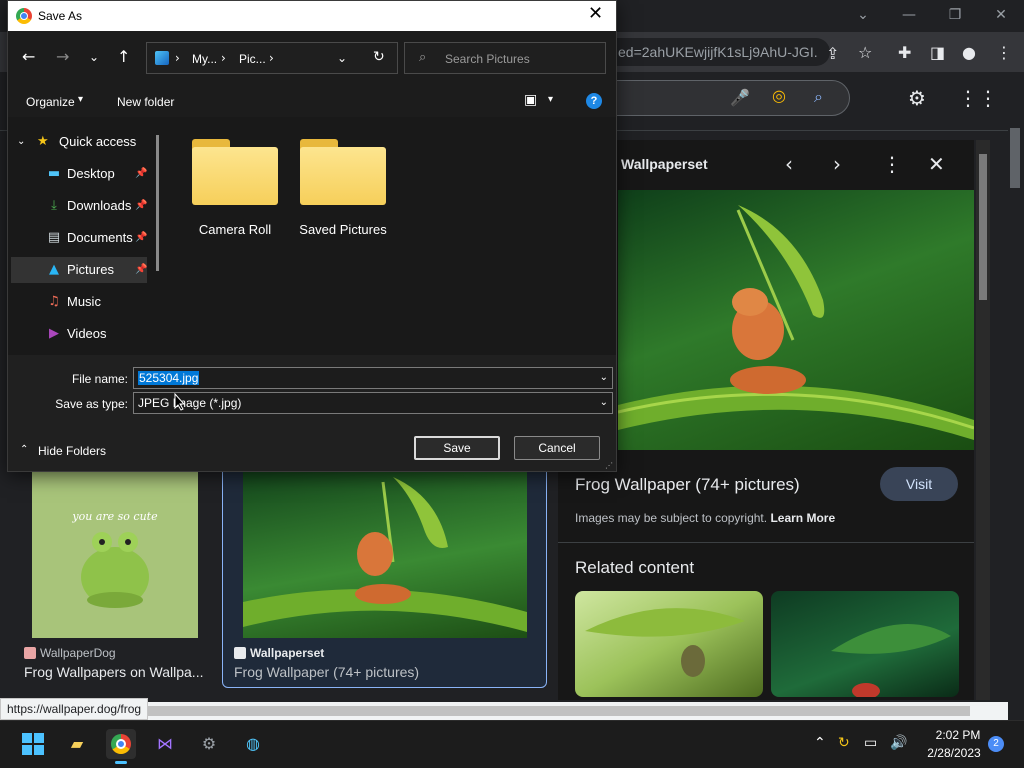 The image size is (1024, 768). Describe the element at coordinates (796, 320) in the screenshot. I see `frog-preview-image` at that location.